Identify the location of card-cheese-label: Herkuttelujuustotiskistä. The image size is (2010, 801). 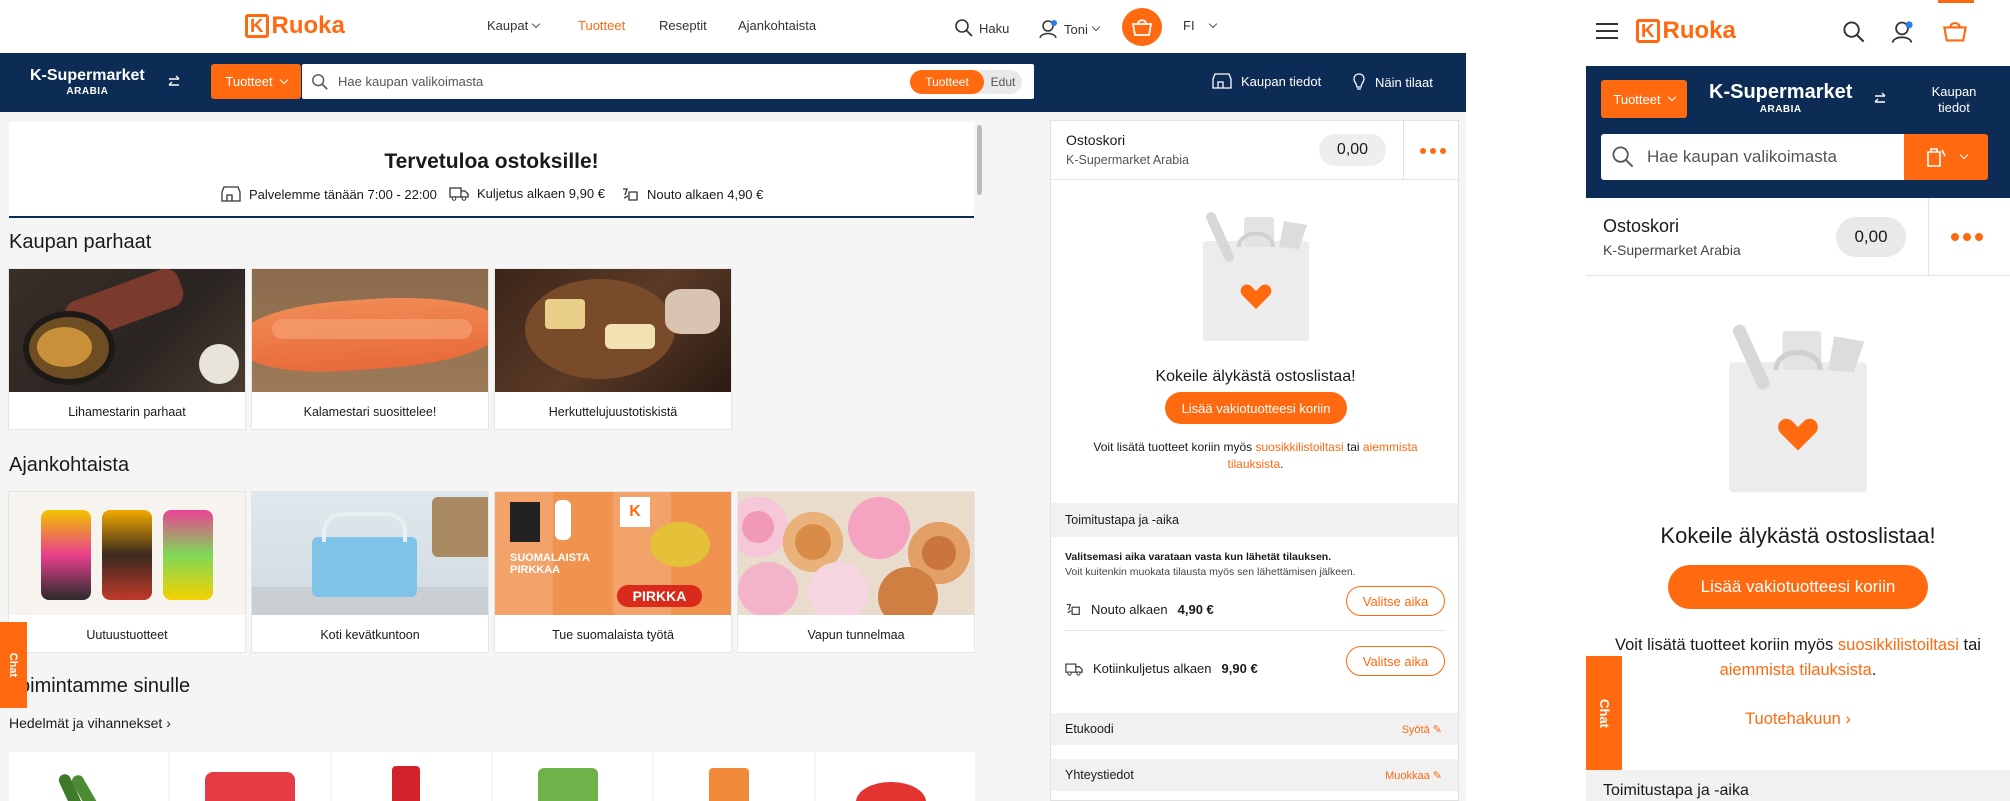
(613, 412).